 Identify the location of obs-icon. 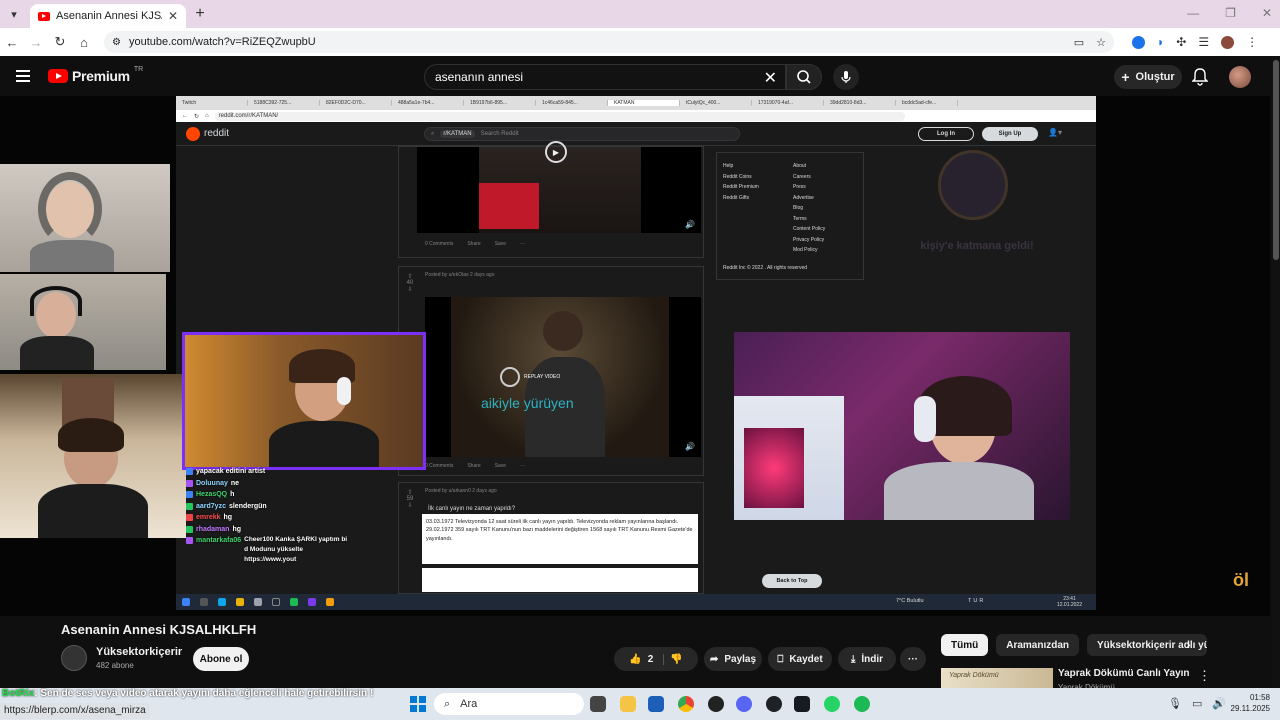
(716, 704).